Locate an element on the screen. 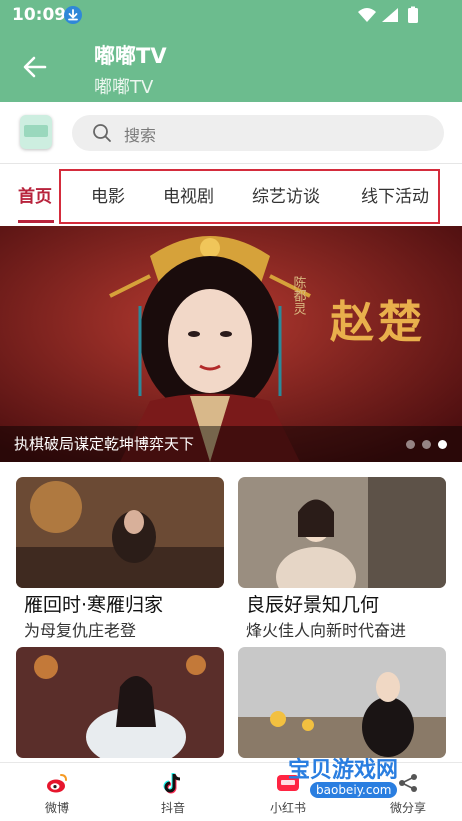 The image size is (462, 821). arrow-left-icon is located at coordinates (35, 67).